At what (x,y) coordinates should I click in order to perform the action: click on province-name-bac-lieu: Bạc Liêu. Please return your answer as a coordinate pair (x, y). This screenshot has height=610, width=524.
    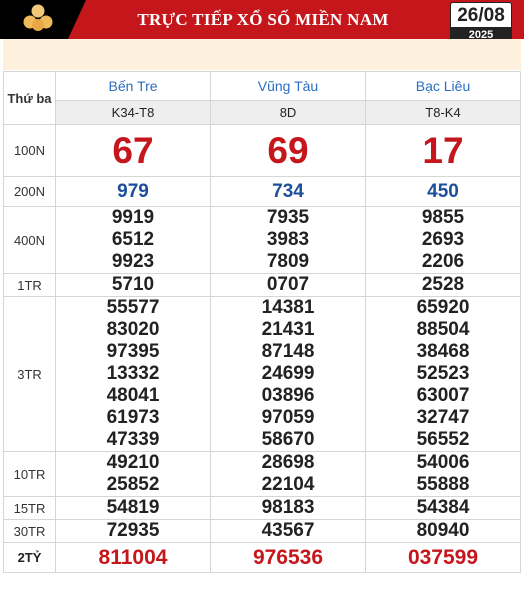
    Looking at the image, I should click on (443, 86).